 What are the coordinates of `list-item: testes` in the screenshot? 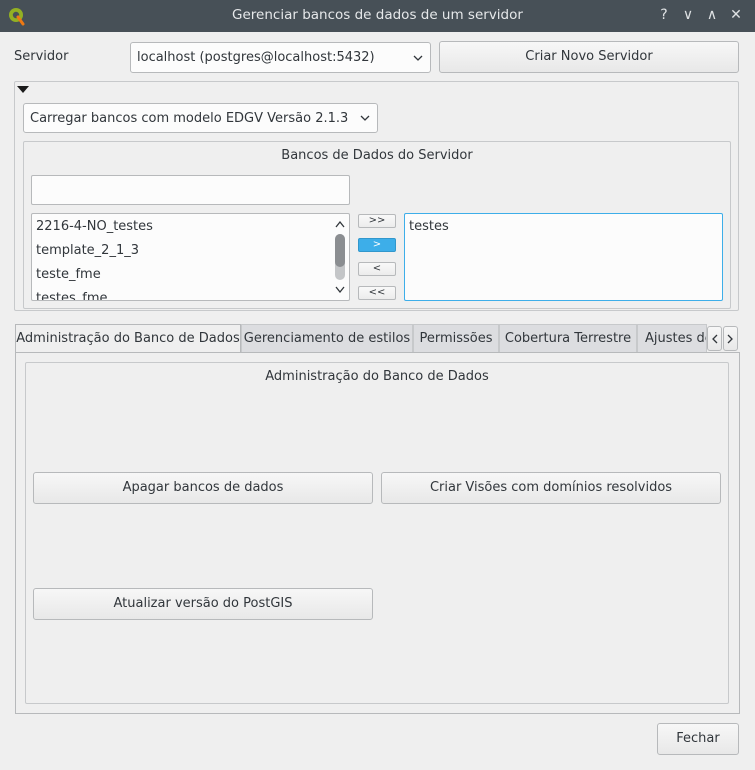 It's located at (429, 226).